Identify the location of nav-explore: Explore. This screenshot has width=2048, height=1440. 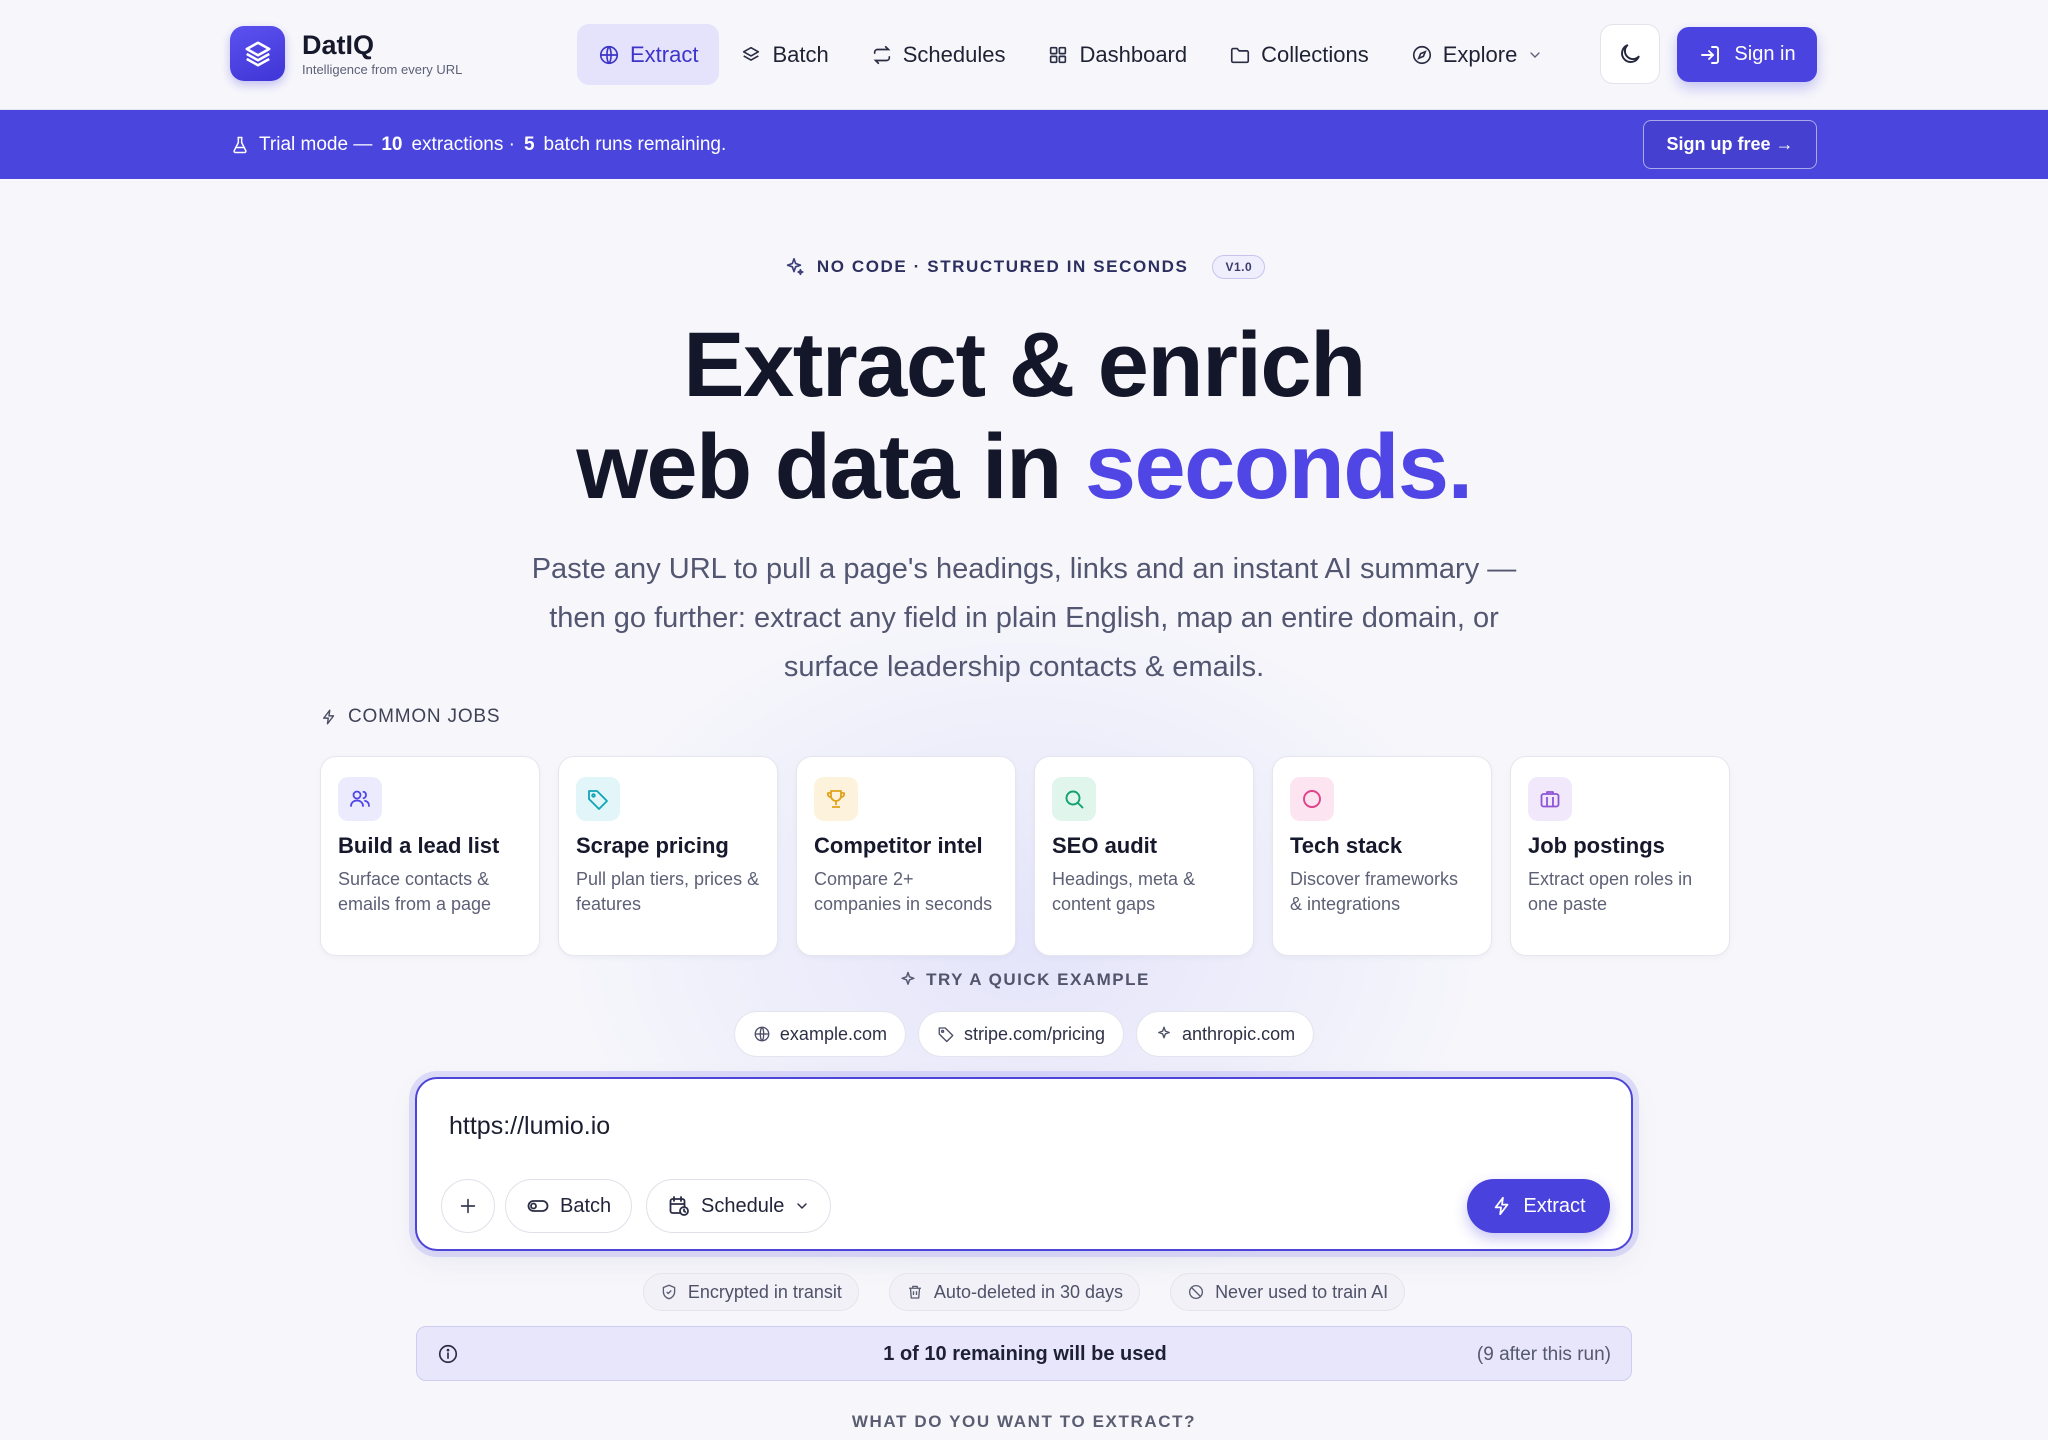
(1477, 54).